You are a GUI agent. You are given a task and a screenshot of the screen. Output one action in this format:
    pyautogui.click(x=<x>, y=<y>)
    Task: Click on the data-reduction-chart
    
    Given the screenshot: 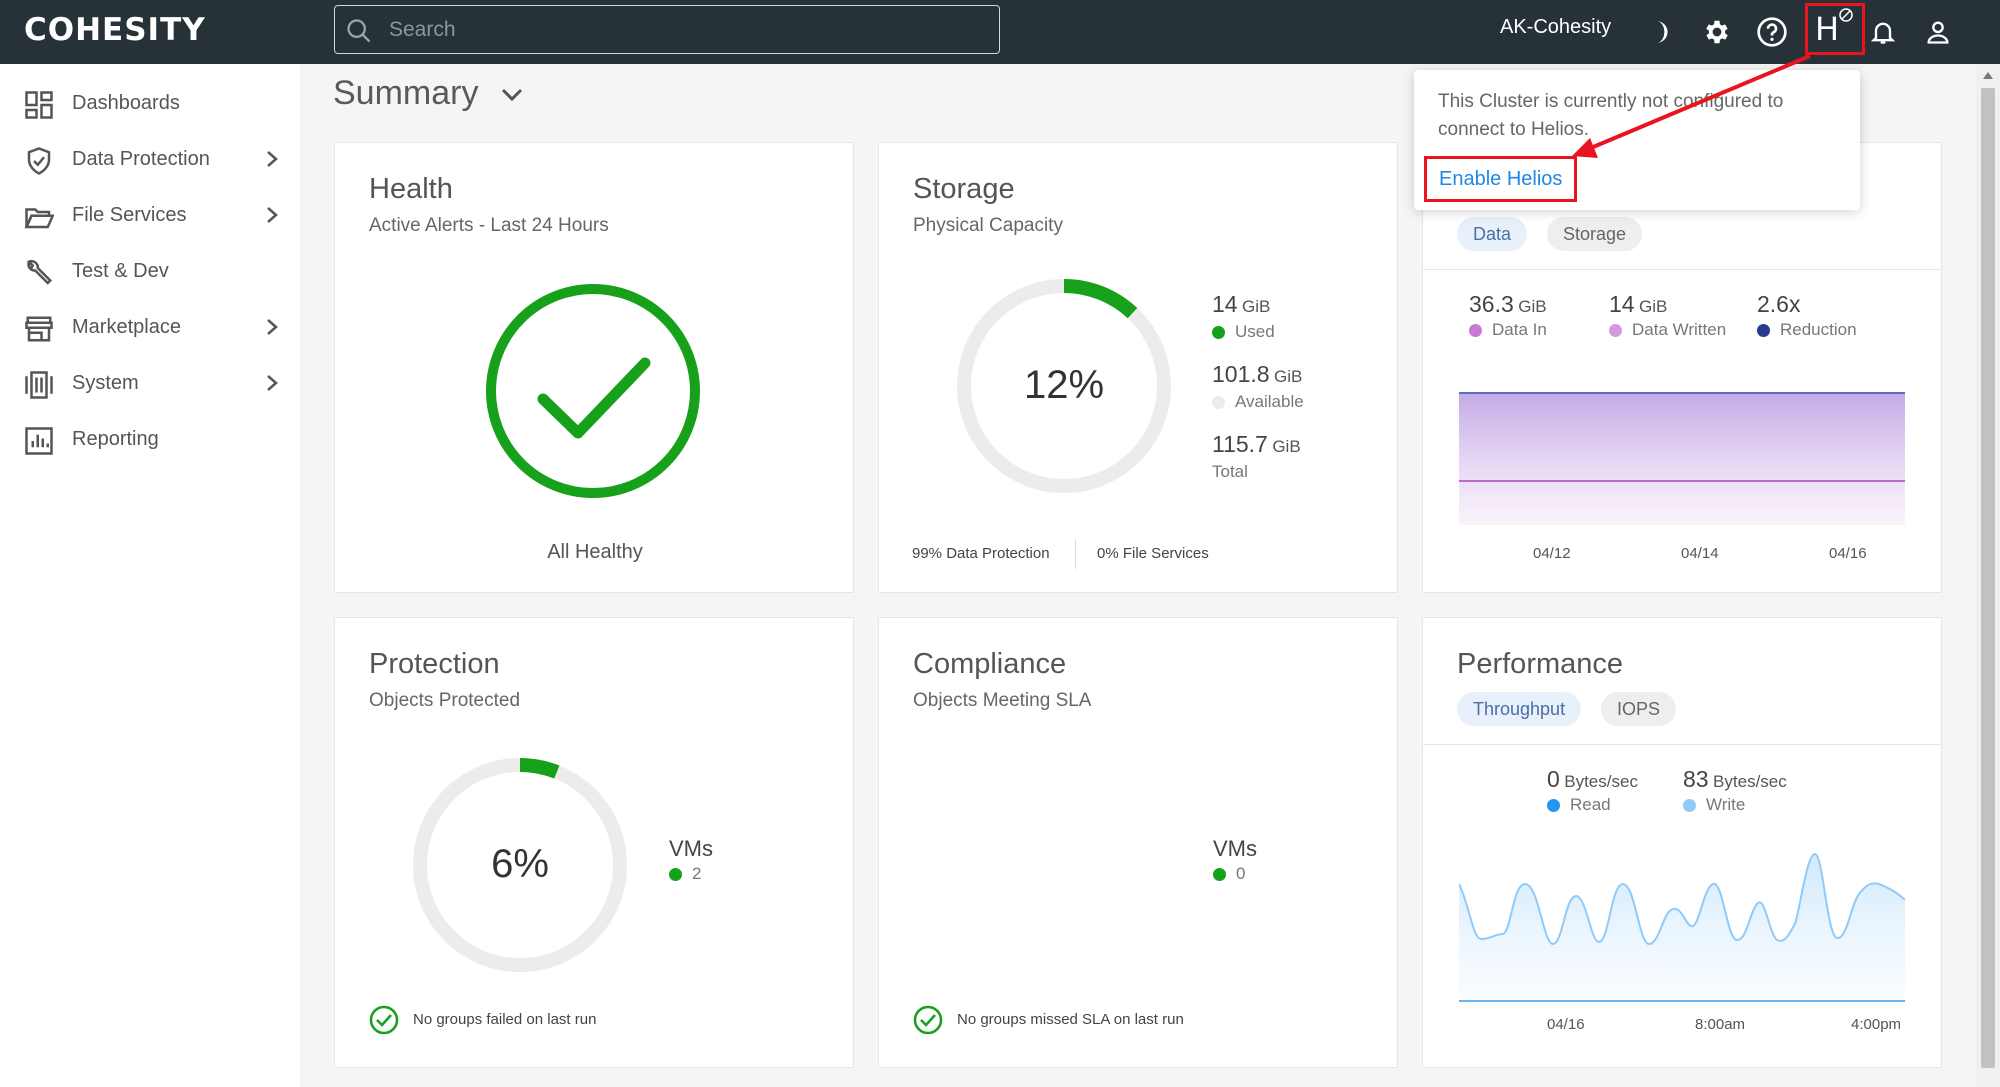 What is the action you would take?
    pyautogui.click(x=1682, y=458)
    